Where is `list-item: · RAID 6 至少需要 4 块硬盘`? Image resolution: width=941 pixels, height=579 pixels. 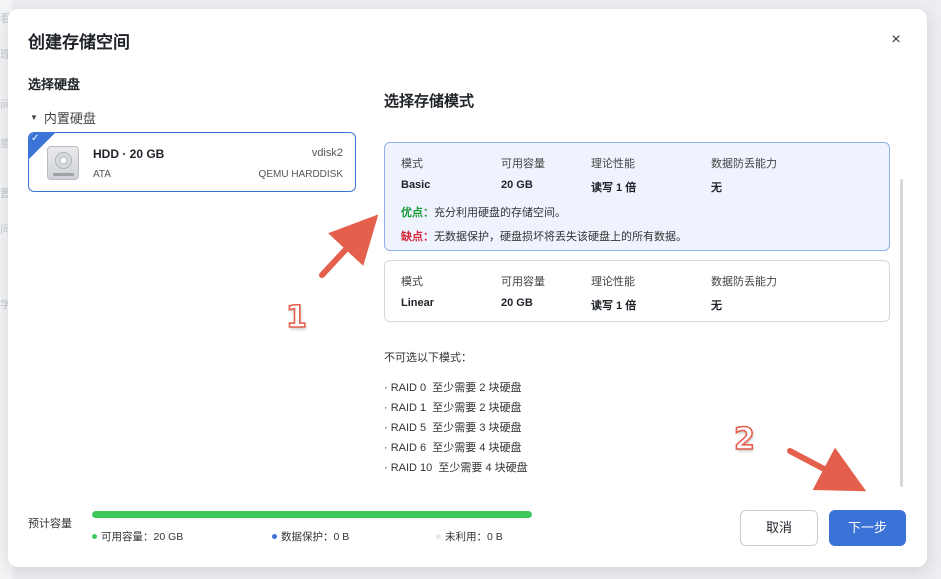 list-item: · RAID 6 至少需要 4 块硬盘 is located at coordinates (453, 448).